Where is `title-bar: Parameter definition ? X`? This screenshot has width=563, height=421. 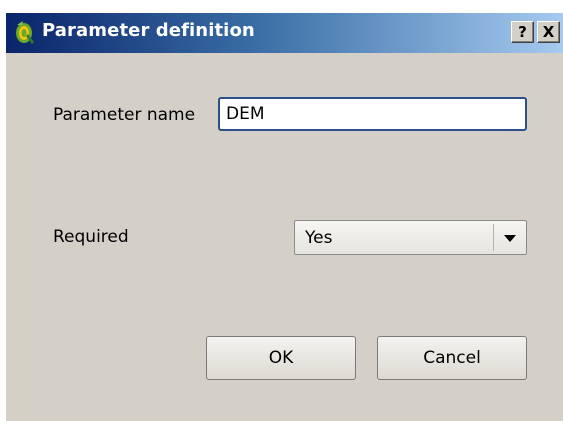
title-bar: Parameter definition ? X is located at coordinates (284, 33).